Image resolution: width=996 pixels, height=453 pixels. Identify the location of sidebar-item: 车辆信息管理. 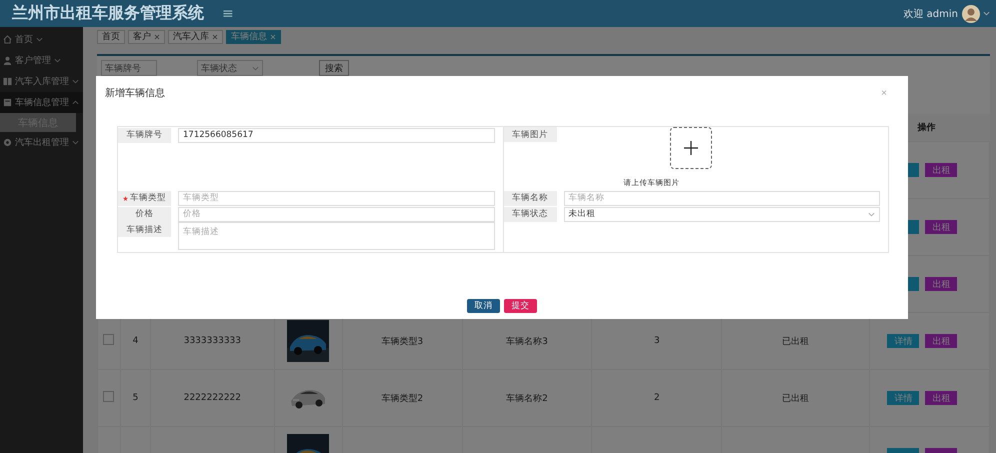
(41, 102).